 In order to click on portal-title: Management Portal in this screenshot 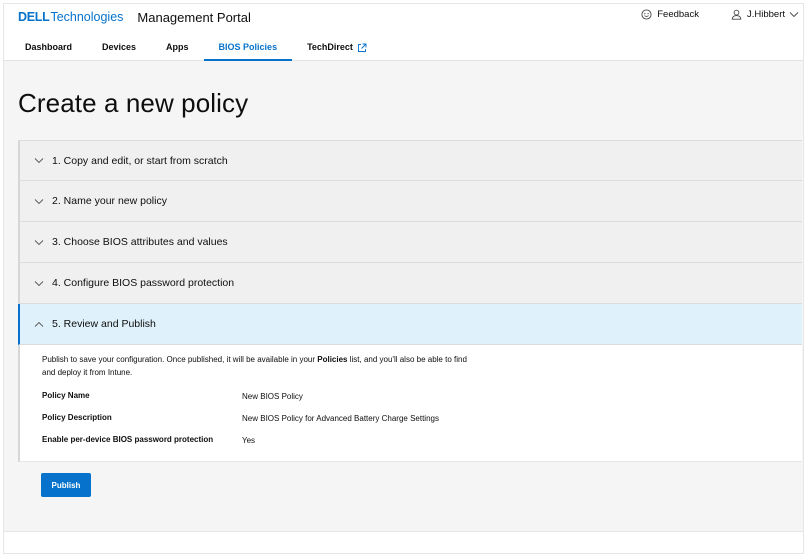, I will do `click(194, 17)`.